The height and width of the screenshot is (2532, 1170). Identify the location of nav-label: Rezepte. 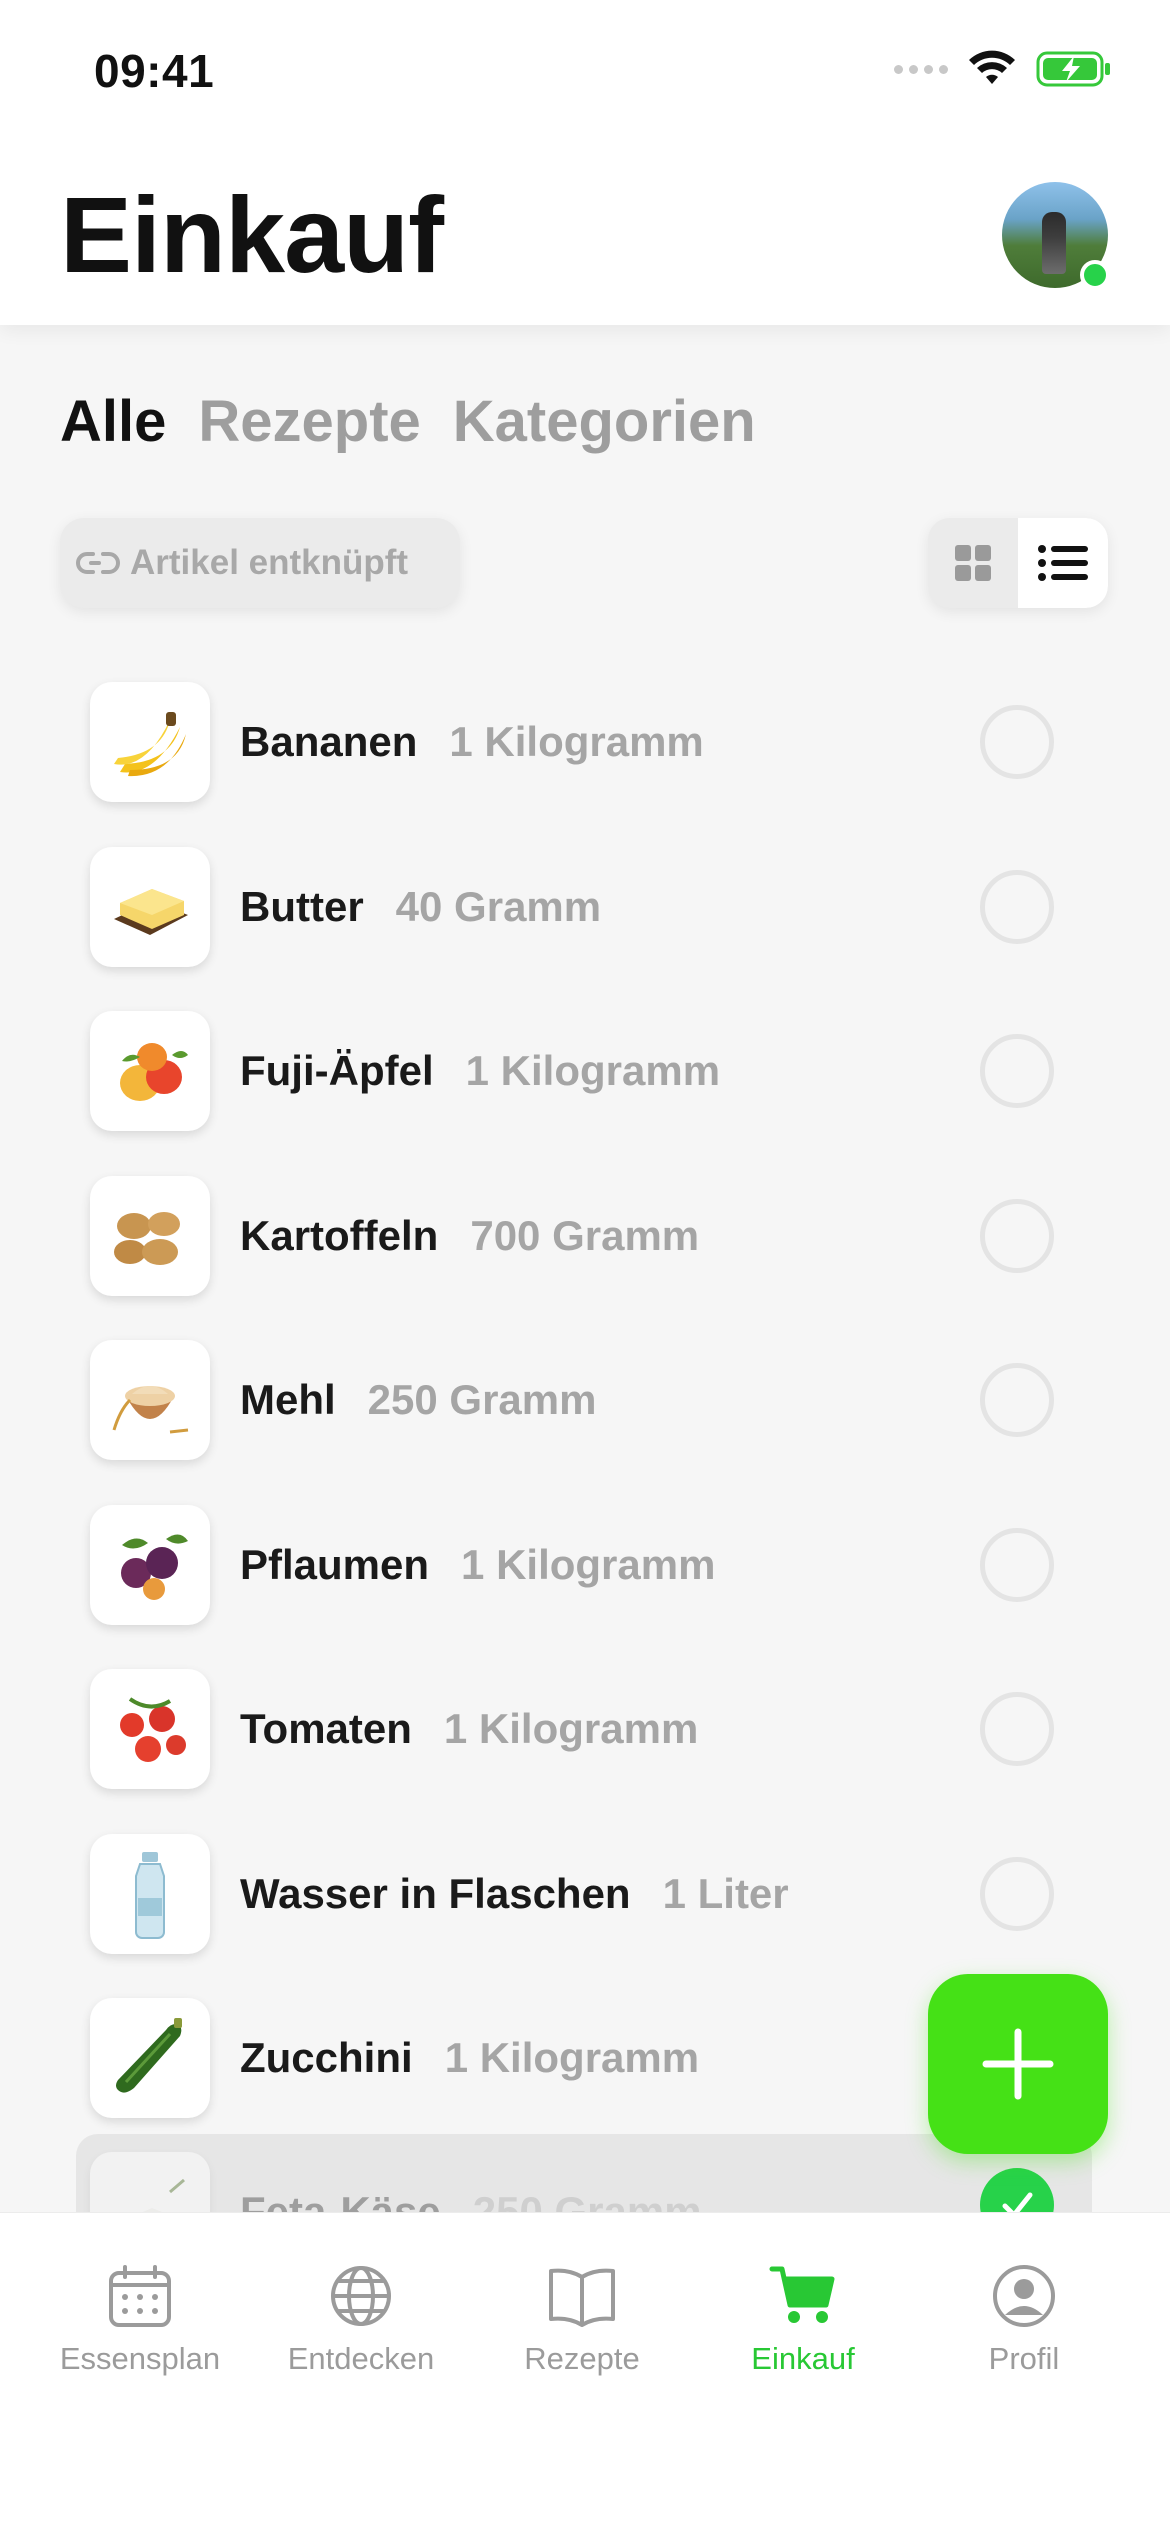
(582, 2358).